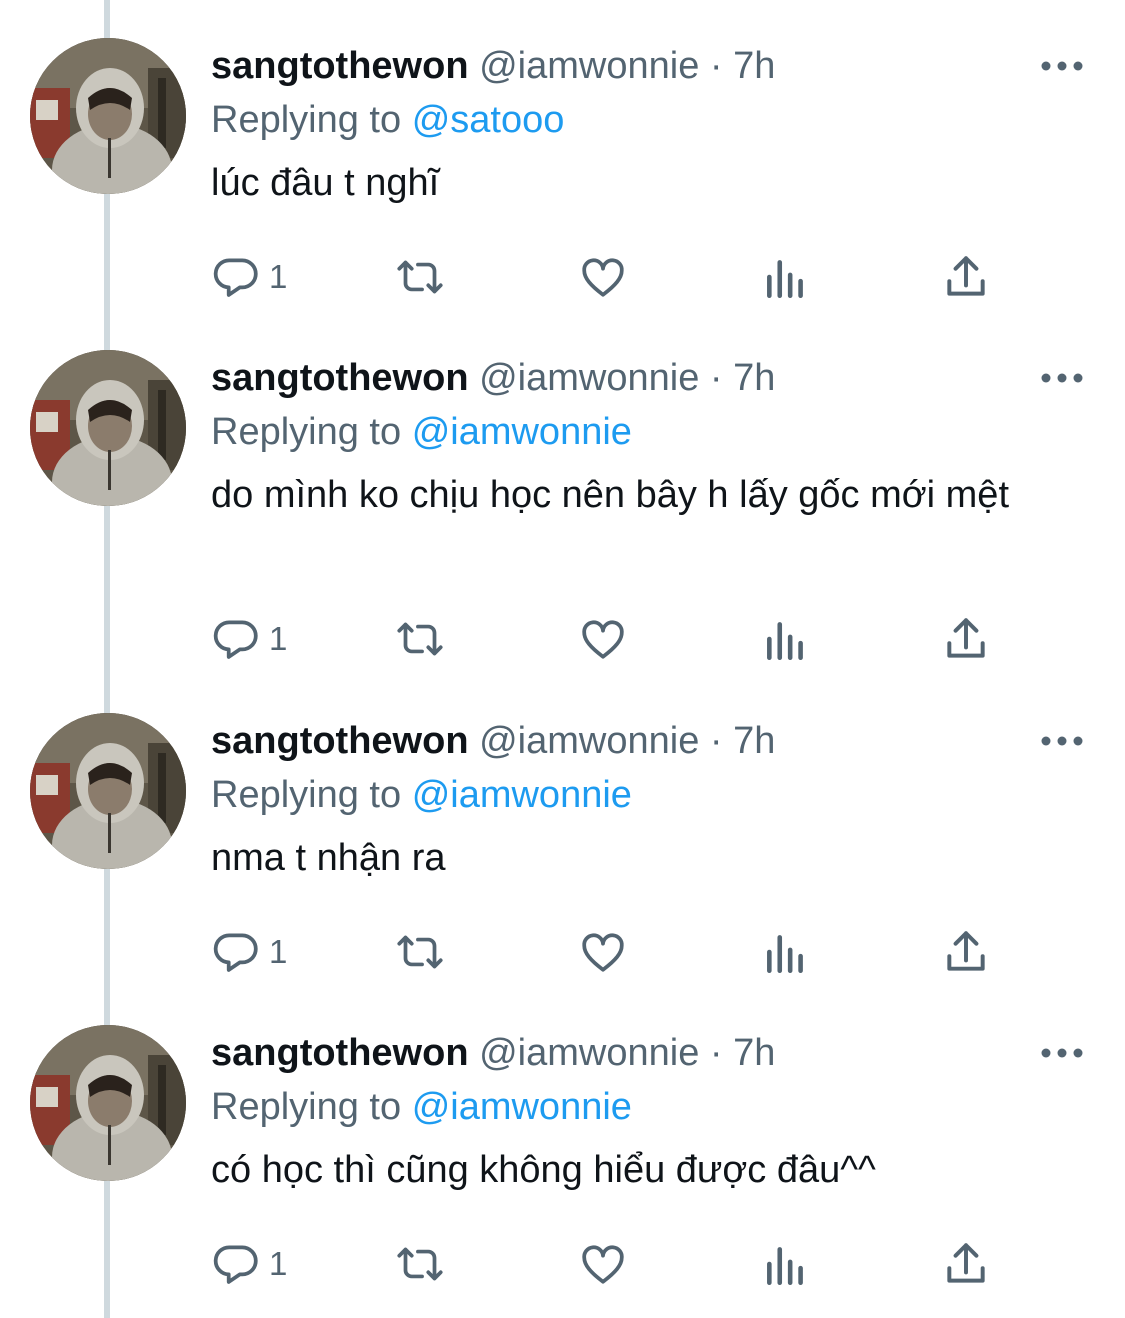 Image resolution: width=1125 pixels, height=1318 pixels. I want to click on tweet-text: có học thì cũng không hiểu được đâu^^, so click(543, 1170).